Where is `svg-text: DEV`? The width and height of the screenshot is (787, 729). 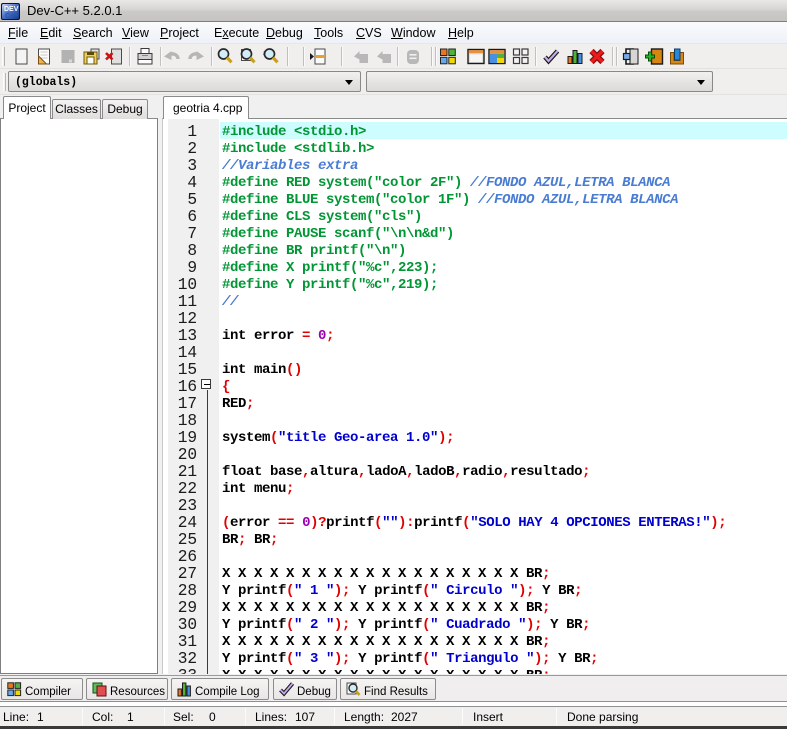 svg-text: DEV is located at coordinates (11, 9).